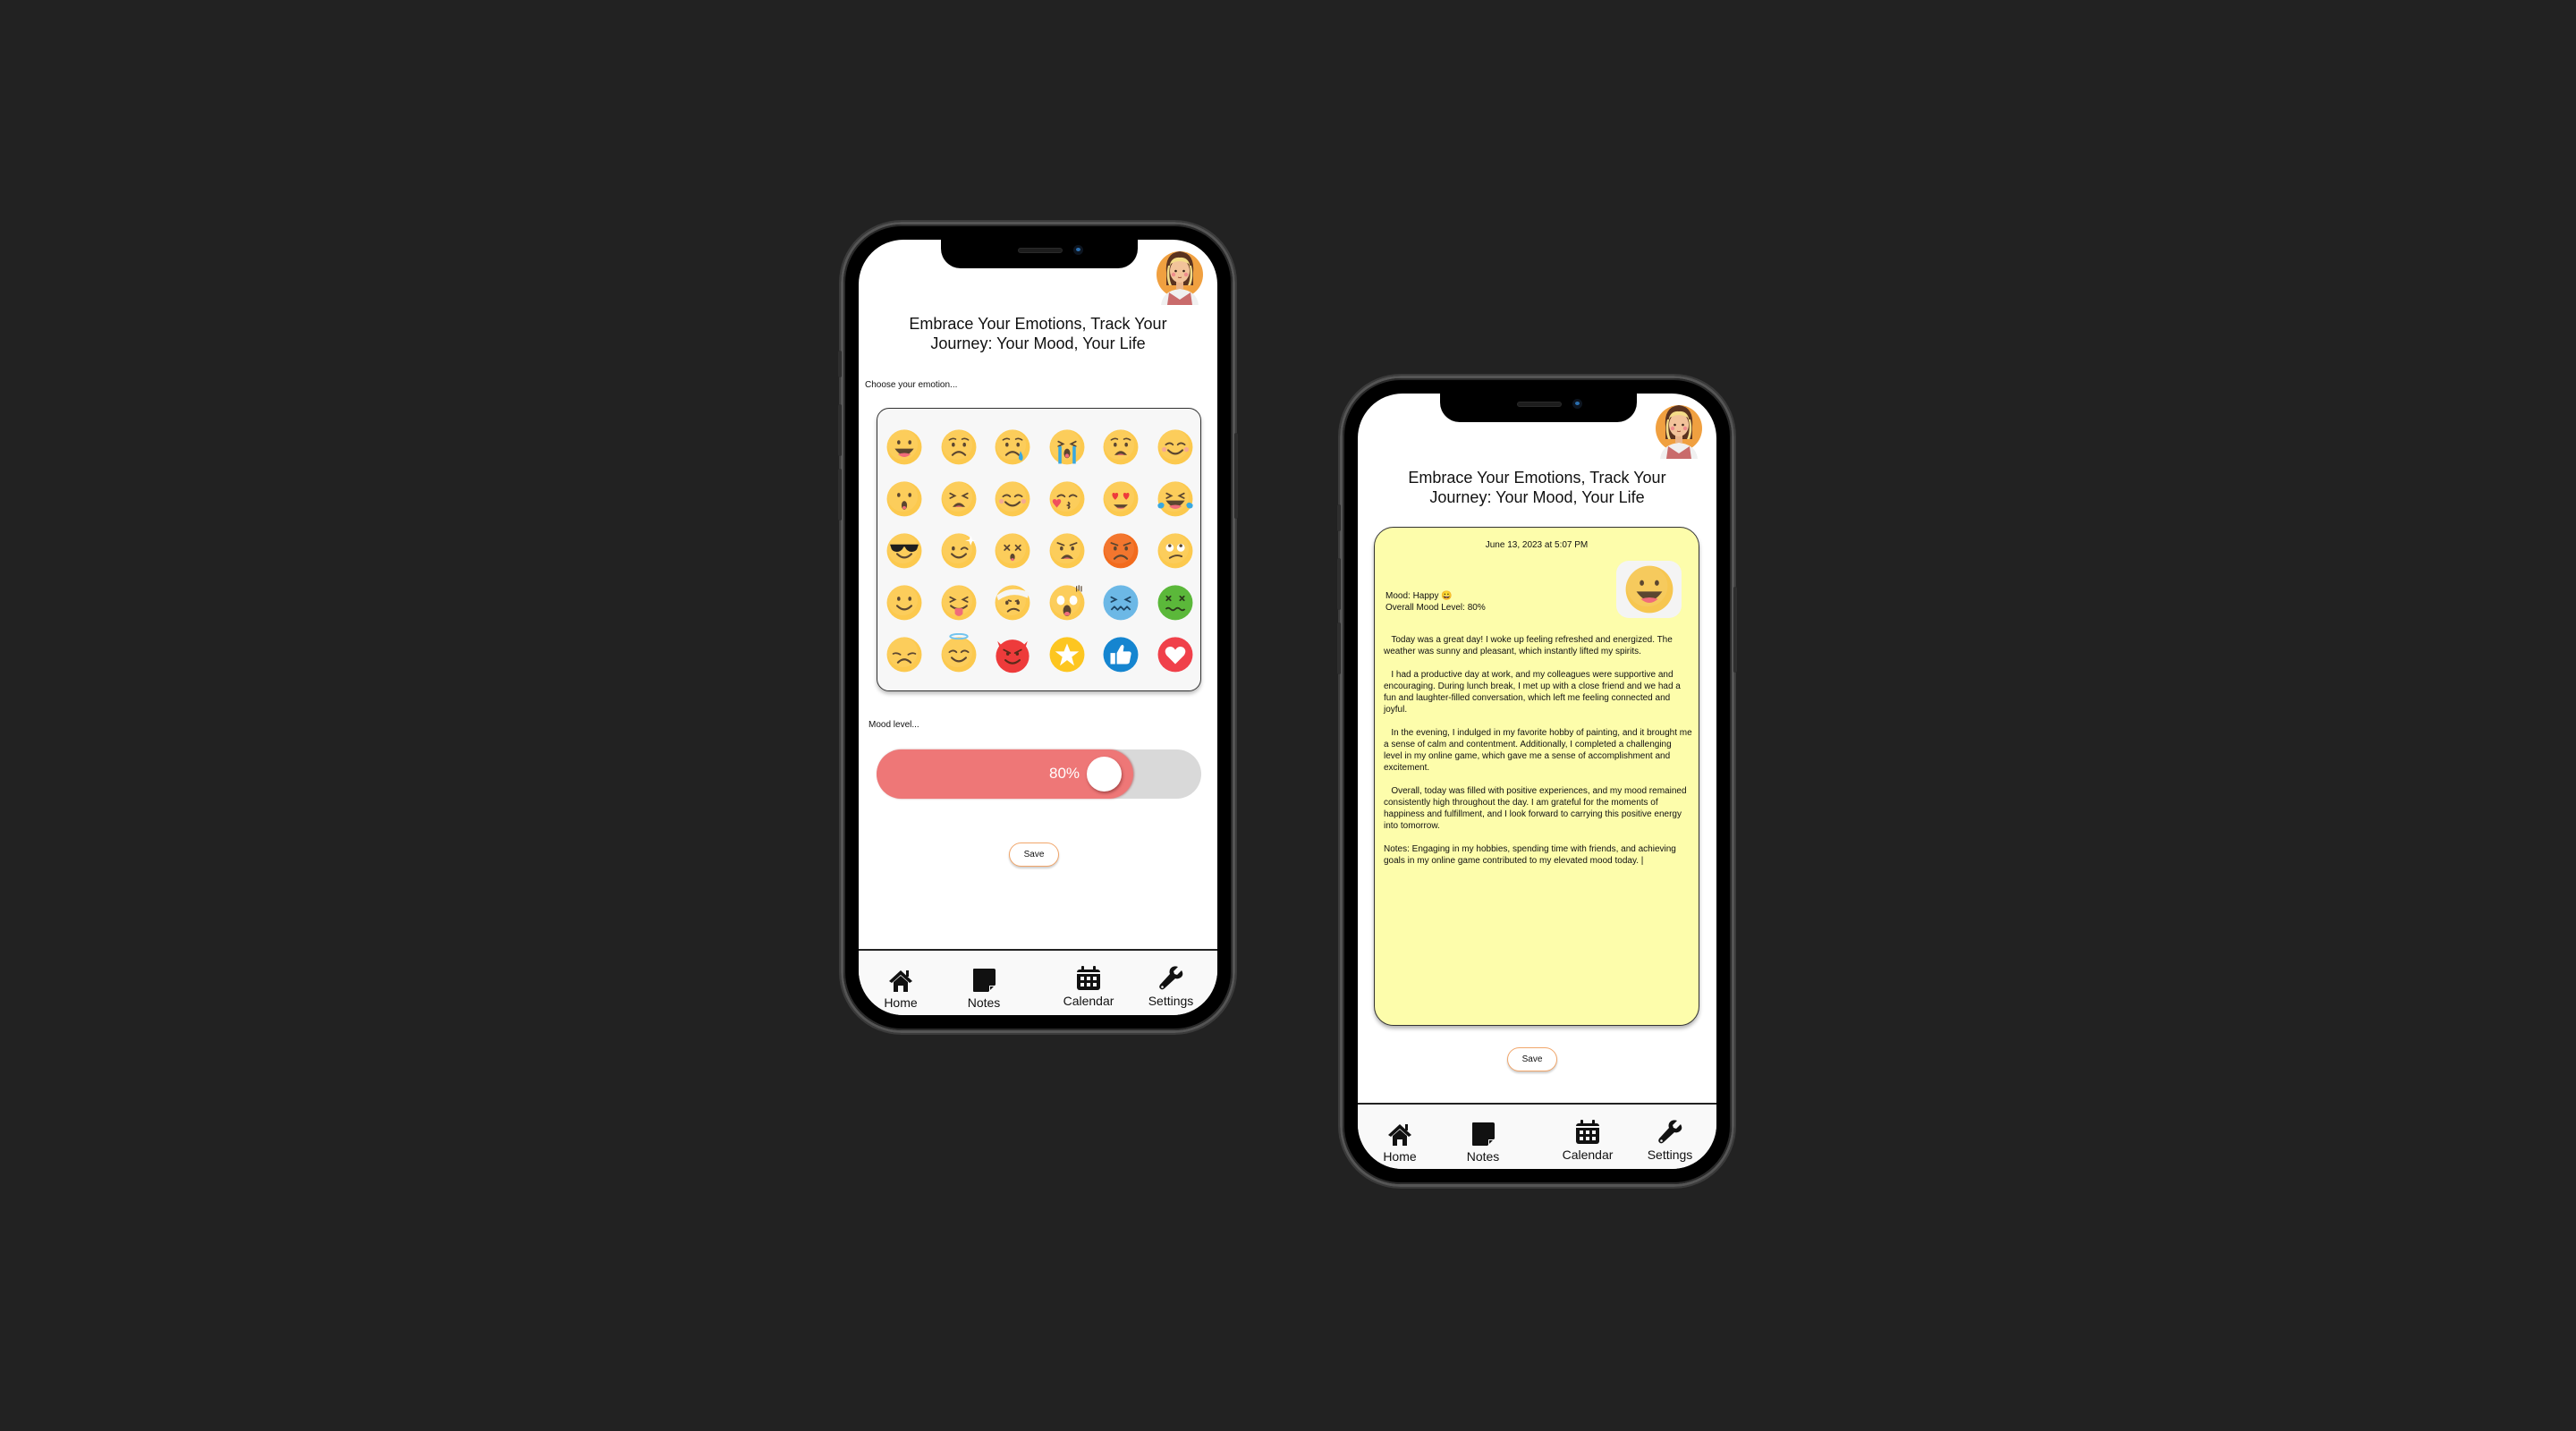  I want to click on tired-squint-icon, so click(958, 499).